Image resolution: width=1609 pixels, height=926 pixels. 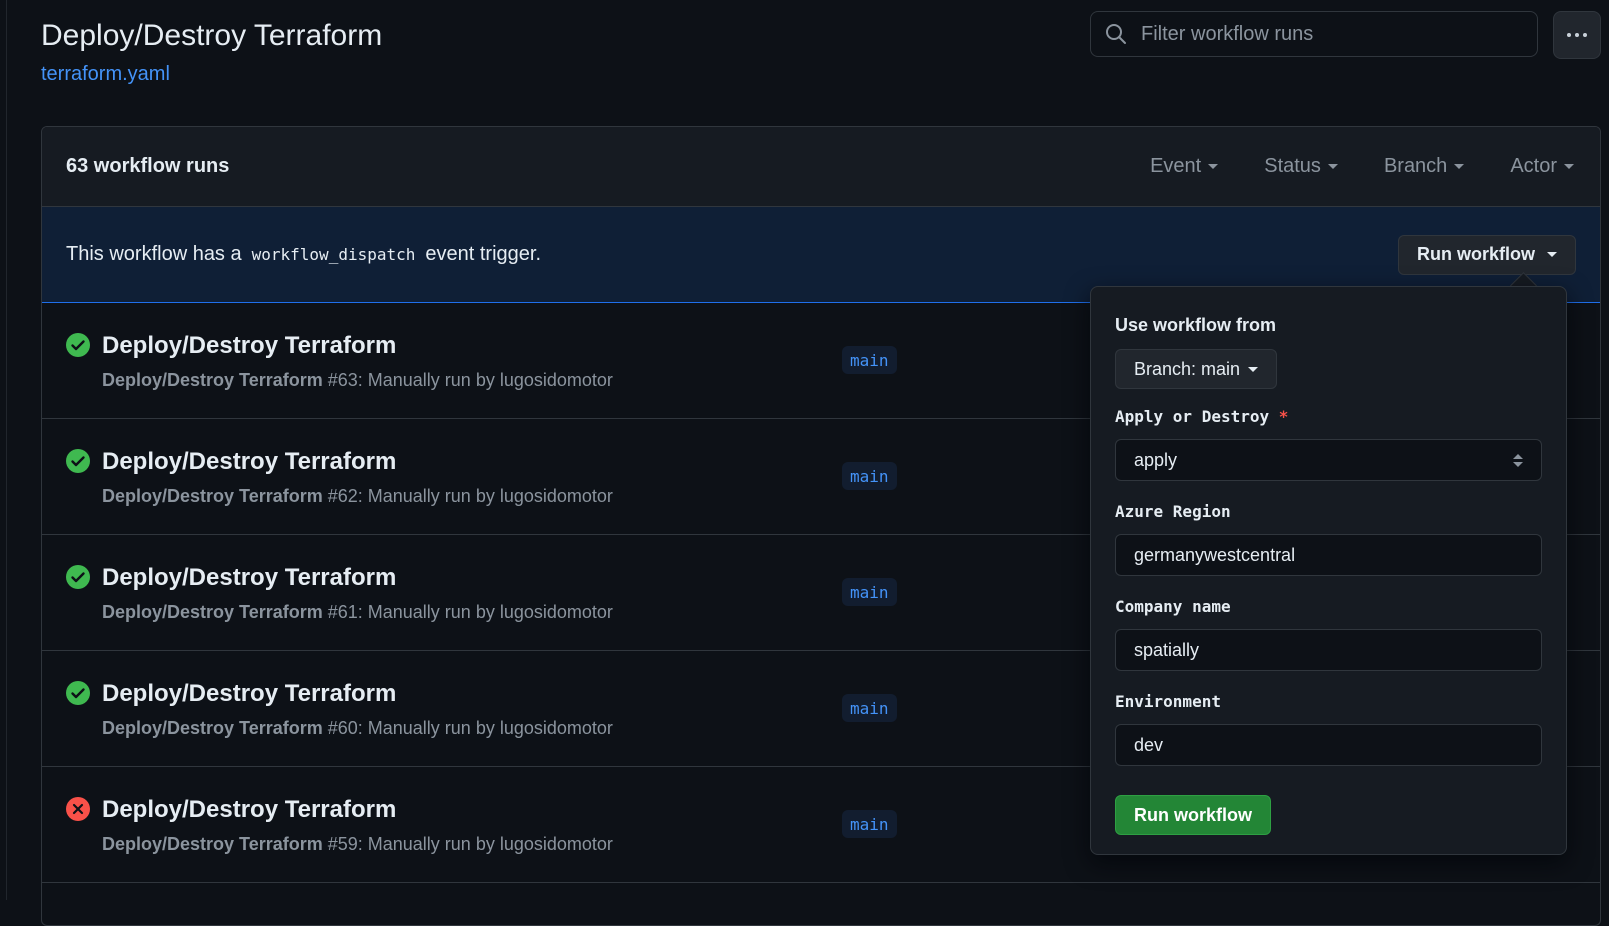 What do you see at coordinates (483, 254) in the screenshot?
I see `banner-suffix: event trigger.` at bounding box center [483, 254].